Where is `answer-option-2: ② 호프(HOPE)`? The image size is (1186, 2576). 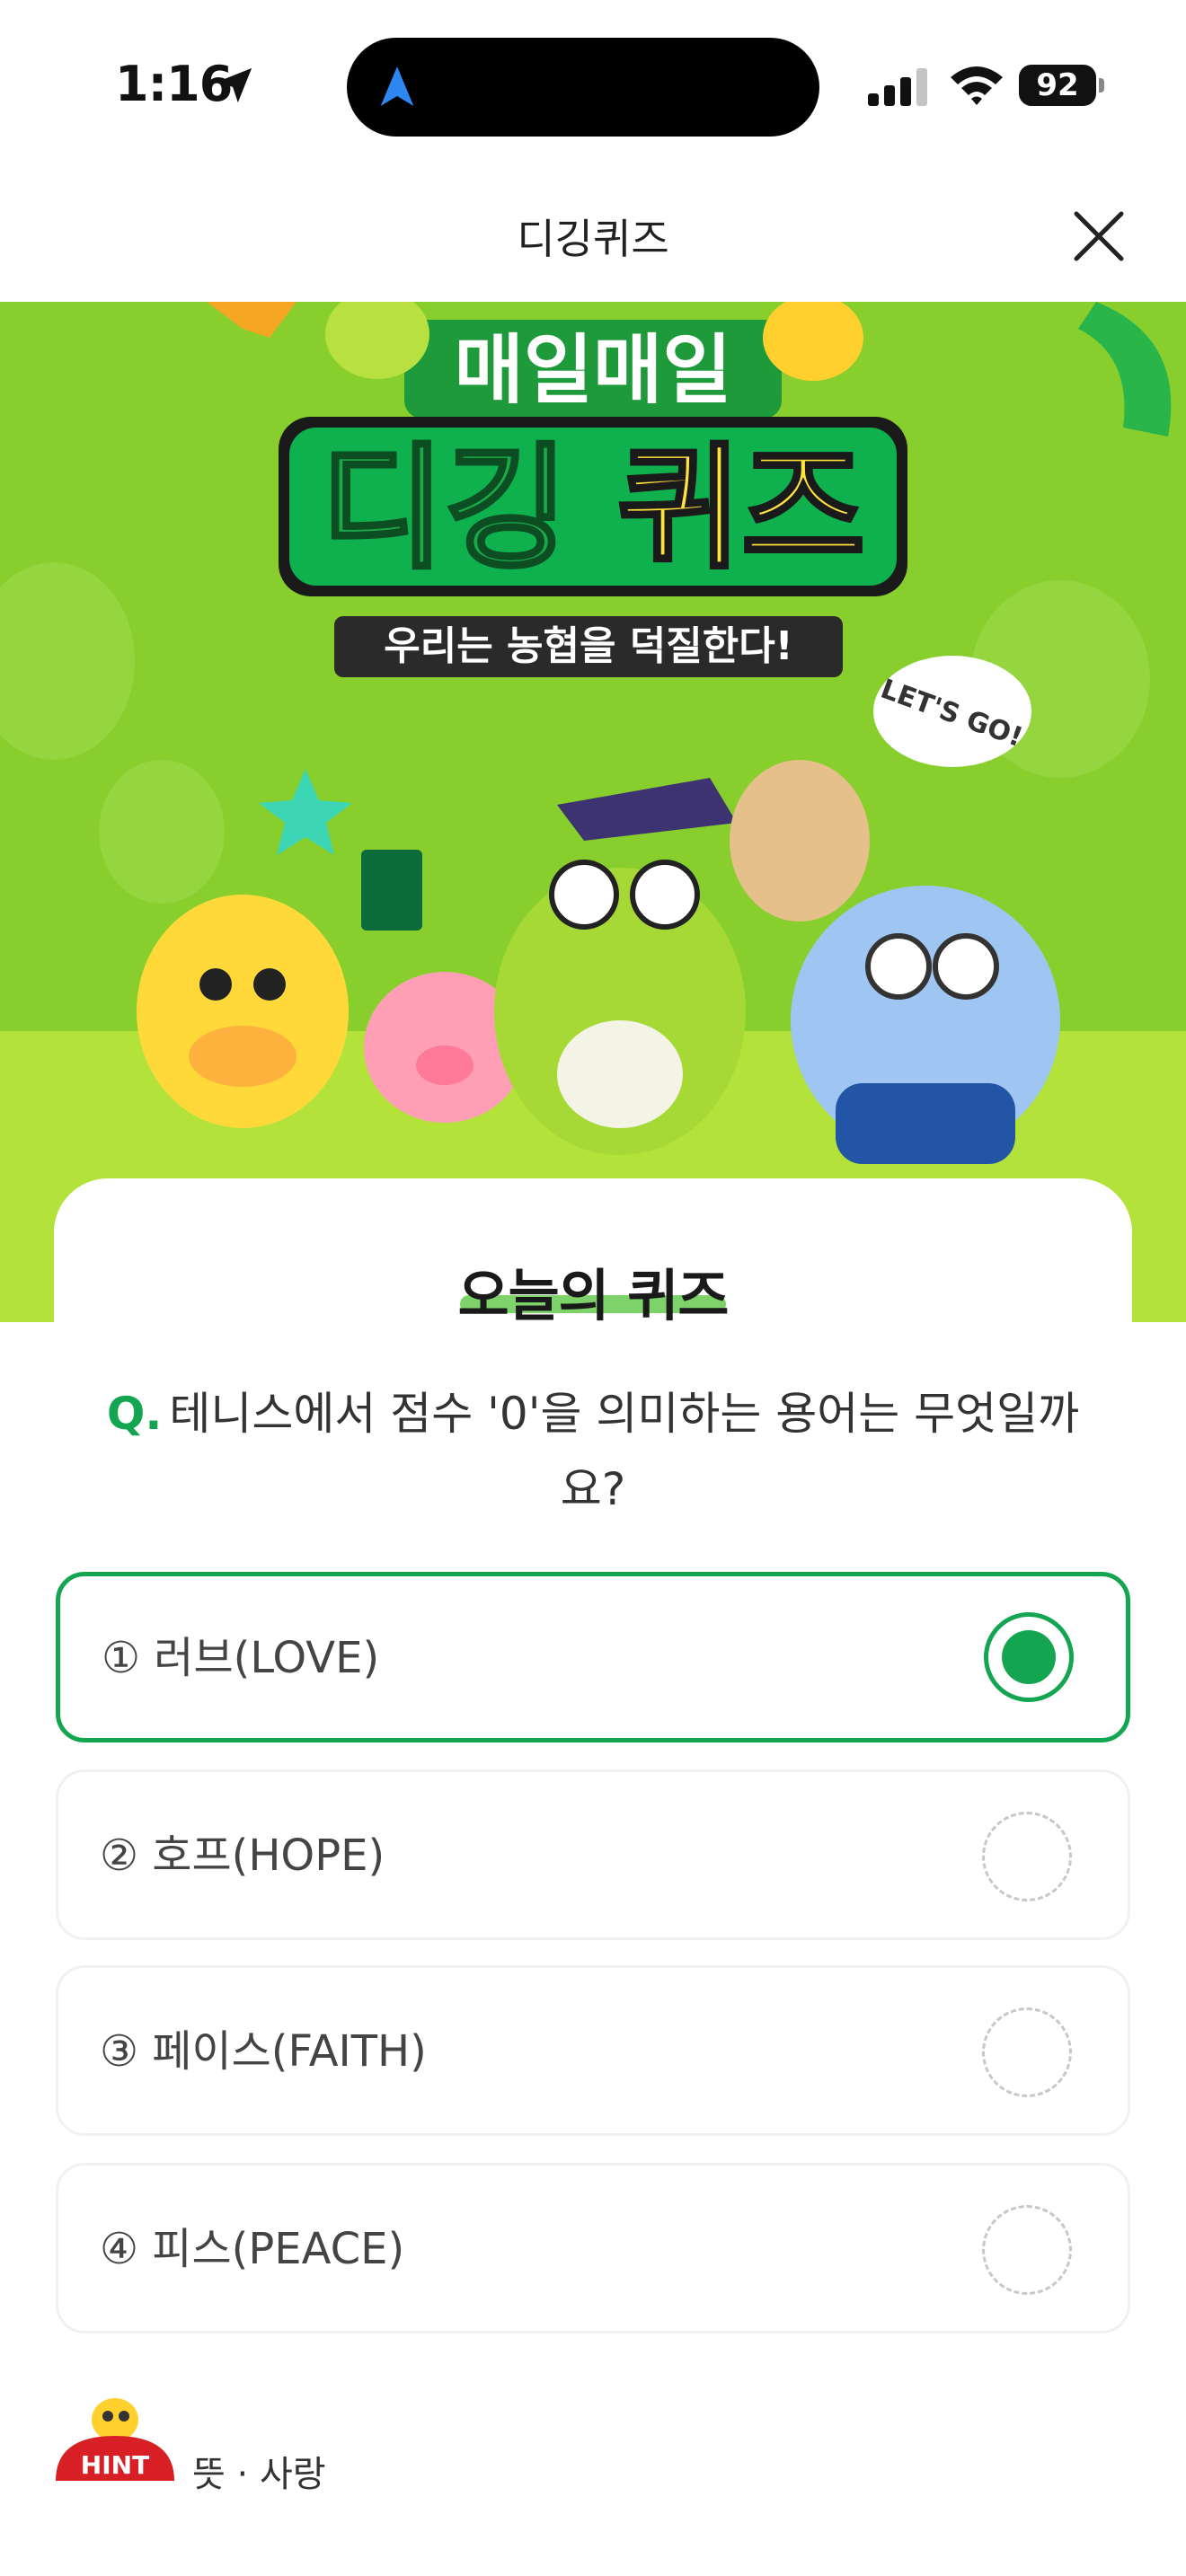 answer-option-2: ② 호프(HOPE) is located at coordinates (593, 1854).